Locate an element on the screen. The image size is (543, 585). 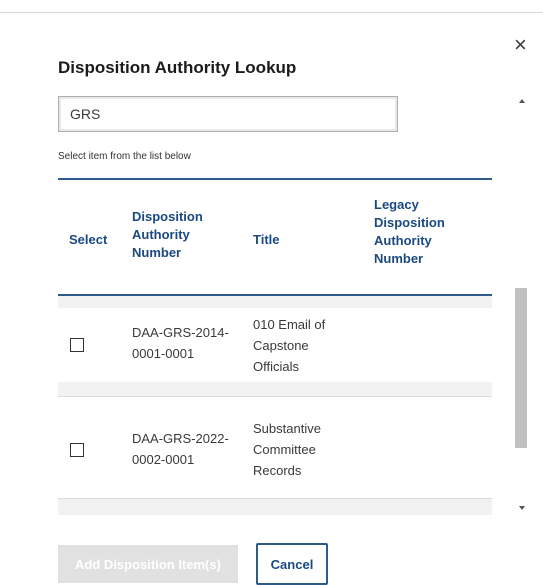
column-header-select: Select is located at coordinates (88, 239).